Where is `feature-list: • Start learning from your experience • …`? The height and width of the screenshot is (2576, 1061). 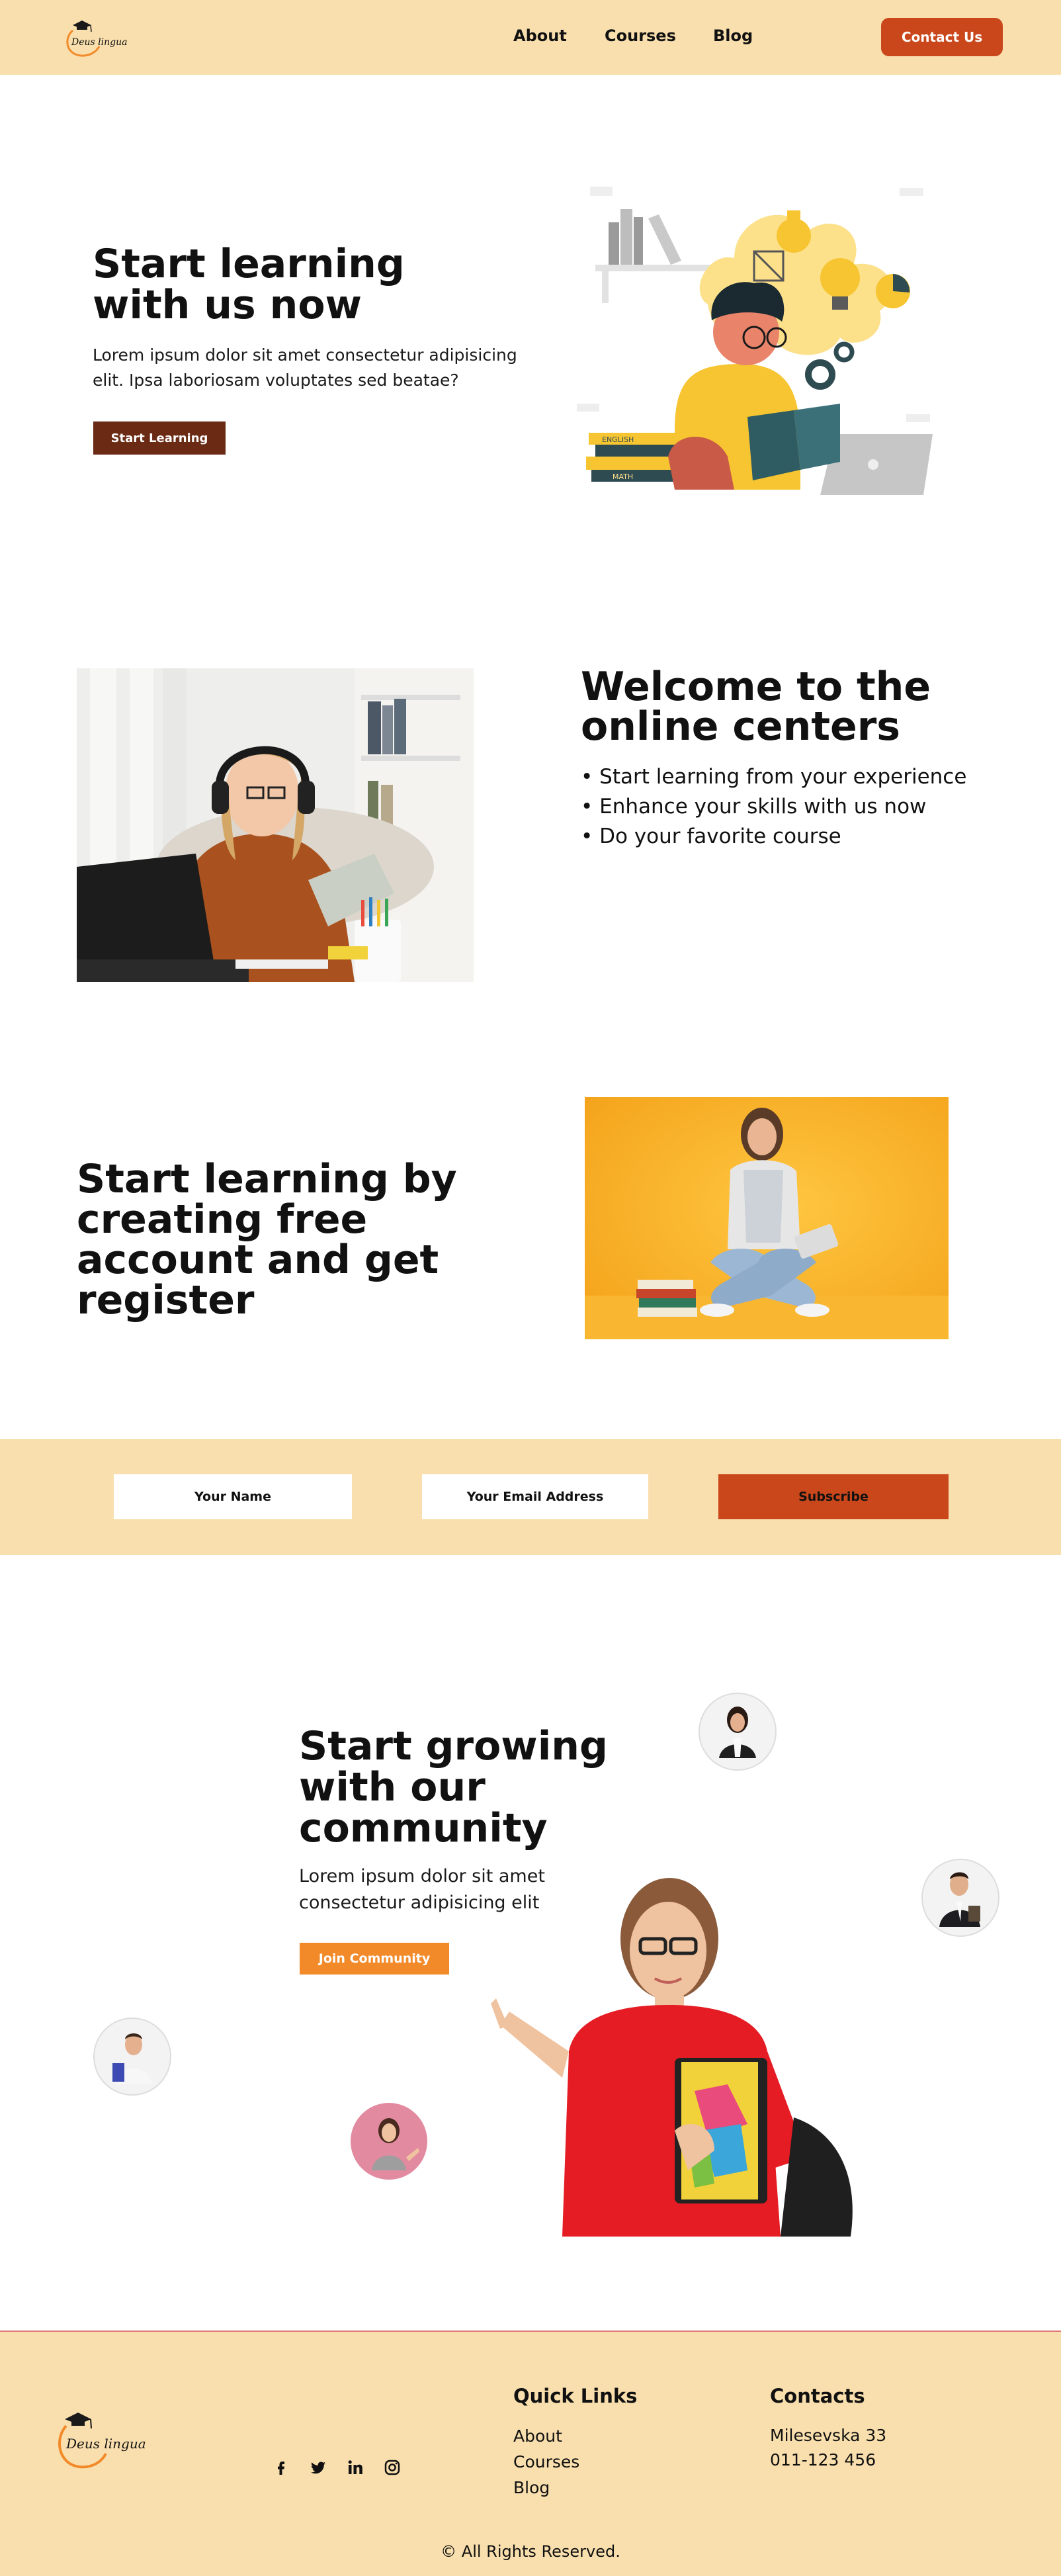 feature-list: • Start learning from your experience • … is located at coordinates (792, 807).